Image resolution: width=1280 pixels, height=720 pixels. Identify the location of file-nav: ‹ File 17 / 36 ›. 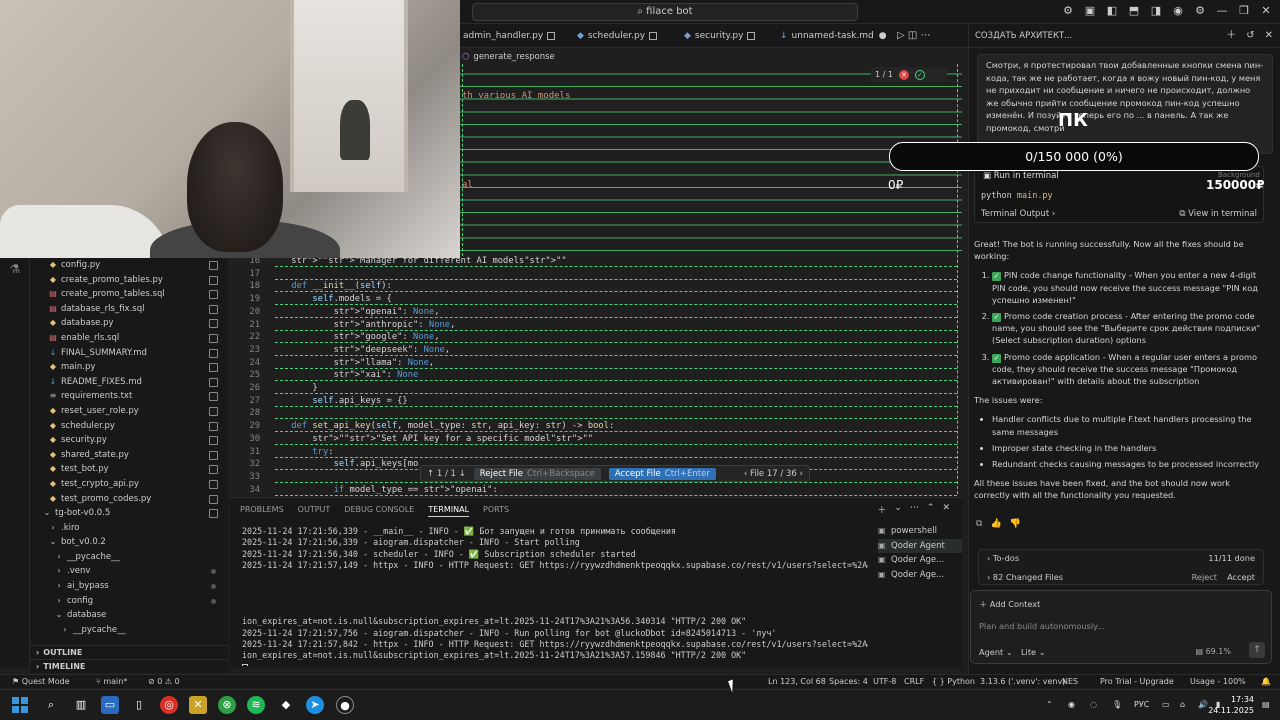
(773, 474).